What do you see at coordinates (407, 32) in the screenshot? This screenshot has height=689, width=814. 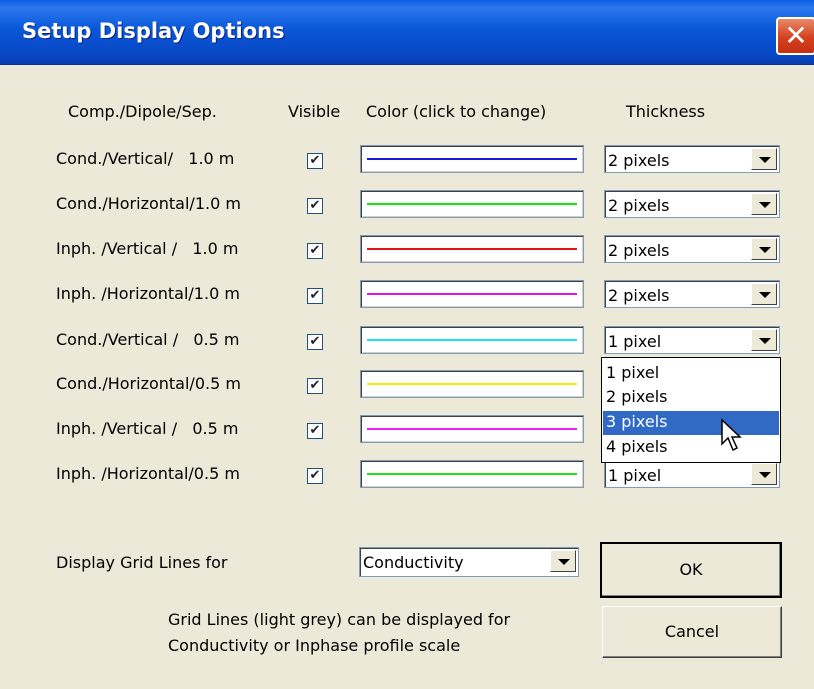 I see `title-bar: Setup Display Options ✕` at bounding box center [407, 32].